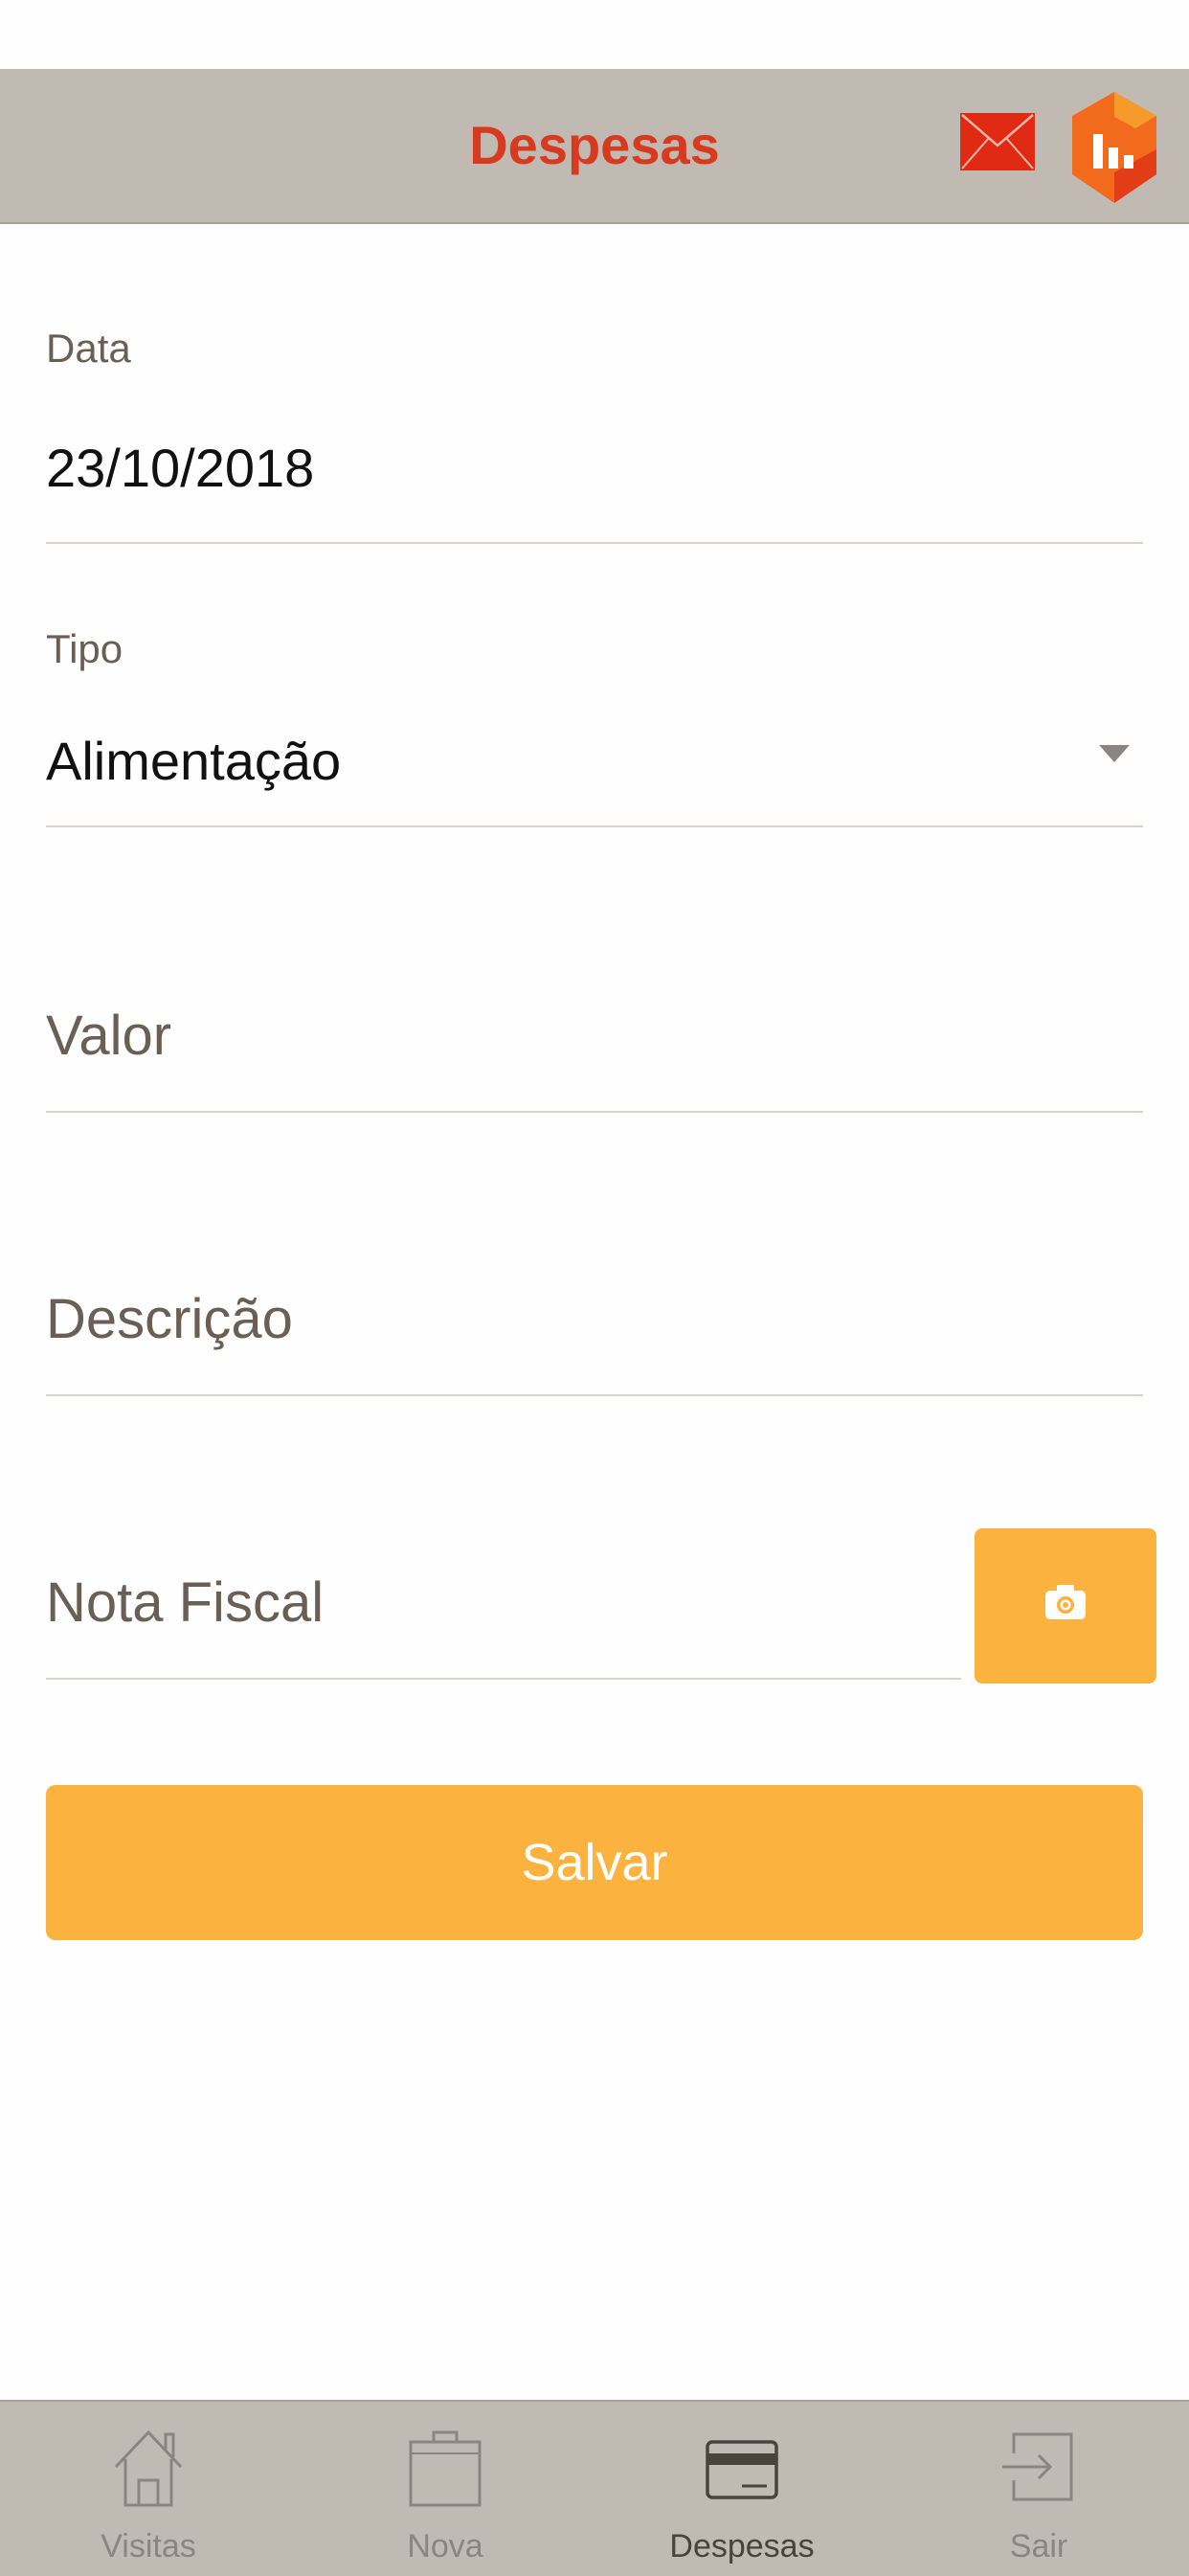 This screenshot has height=2576, width=1189. Describe the element at coordinates (594, 146) in the screenshot. I see `header-bar: Despesas` at that location.